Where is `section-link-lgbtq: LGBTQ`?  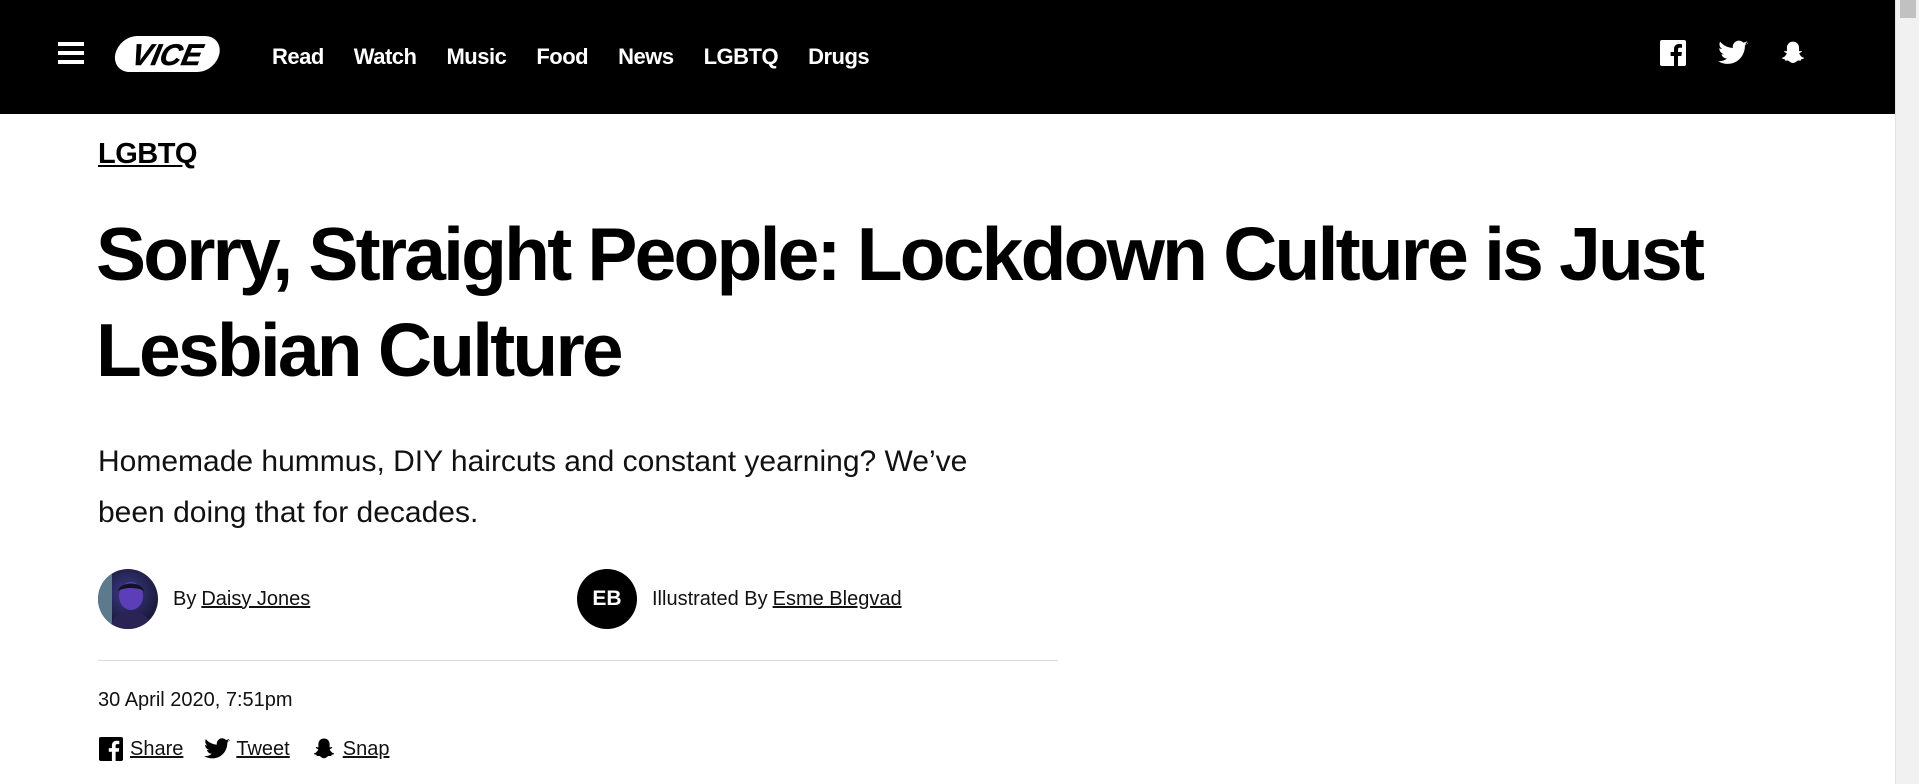 section-link-lgbtq: LGBTQ is located at coordinates (148, 154).